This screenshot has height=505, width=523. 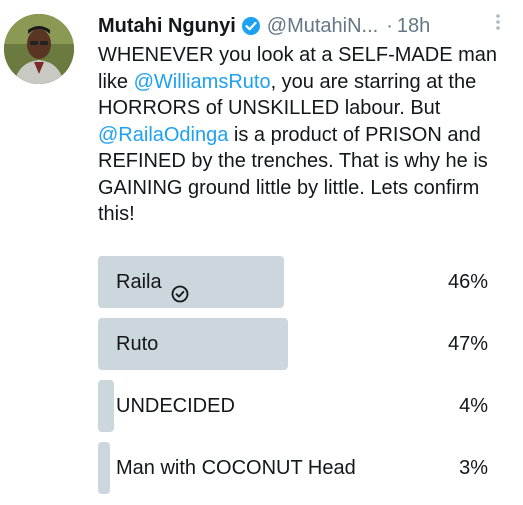 What do you see at coordinates (180, 287) in the screenshot?
I see `check-circle-icon` at bounding box center [180, 287].